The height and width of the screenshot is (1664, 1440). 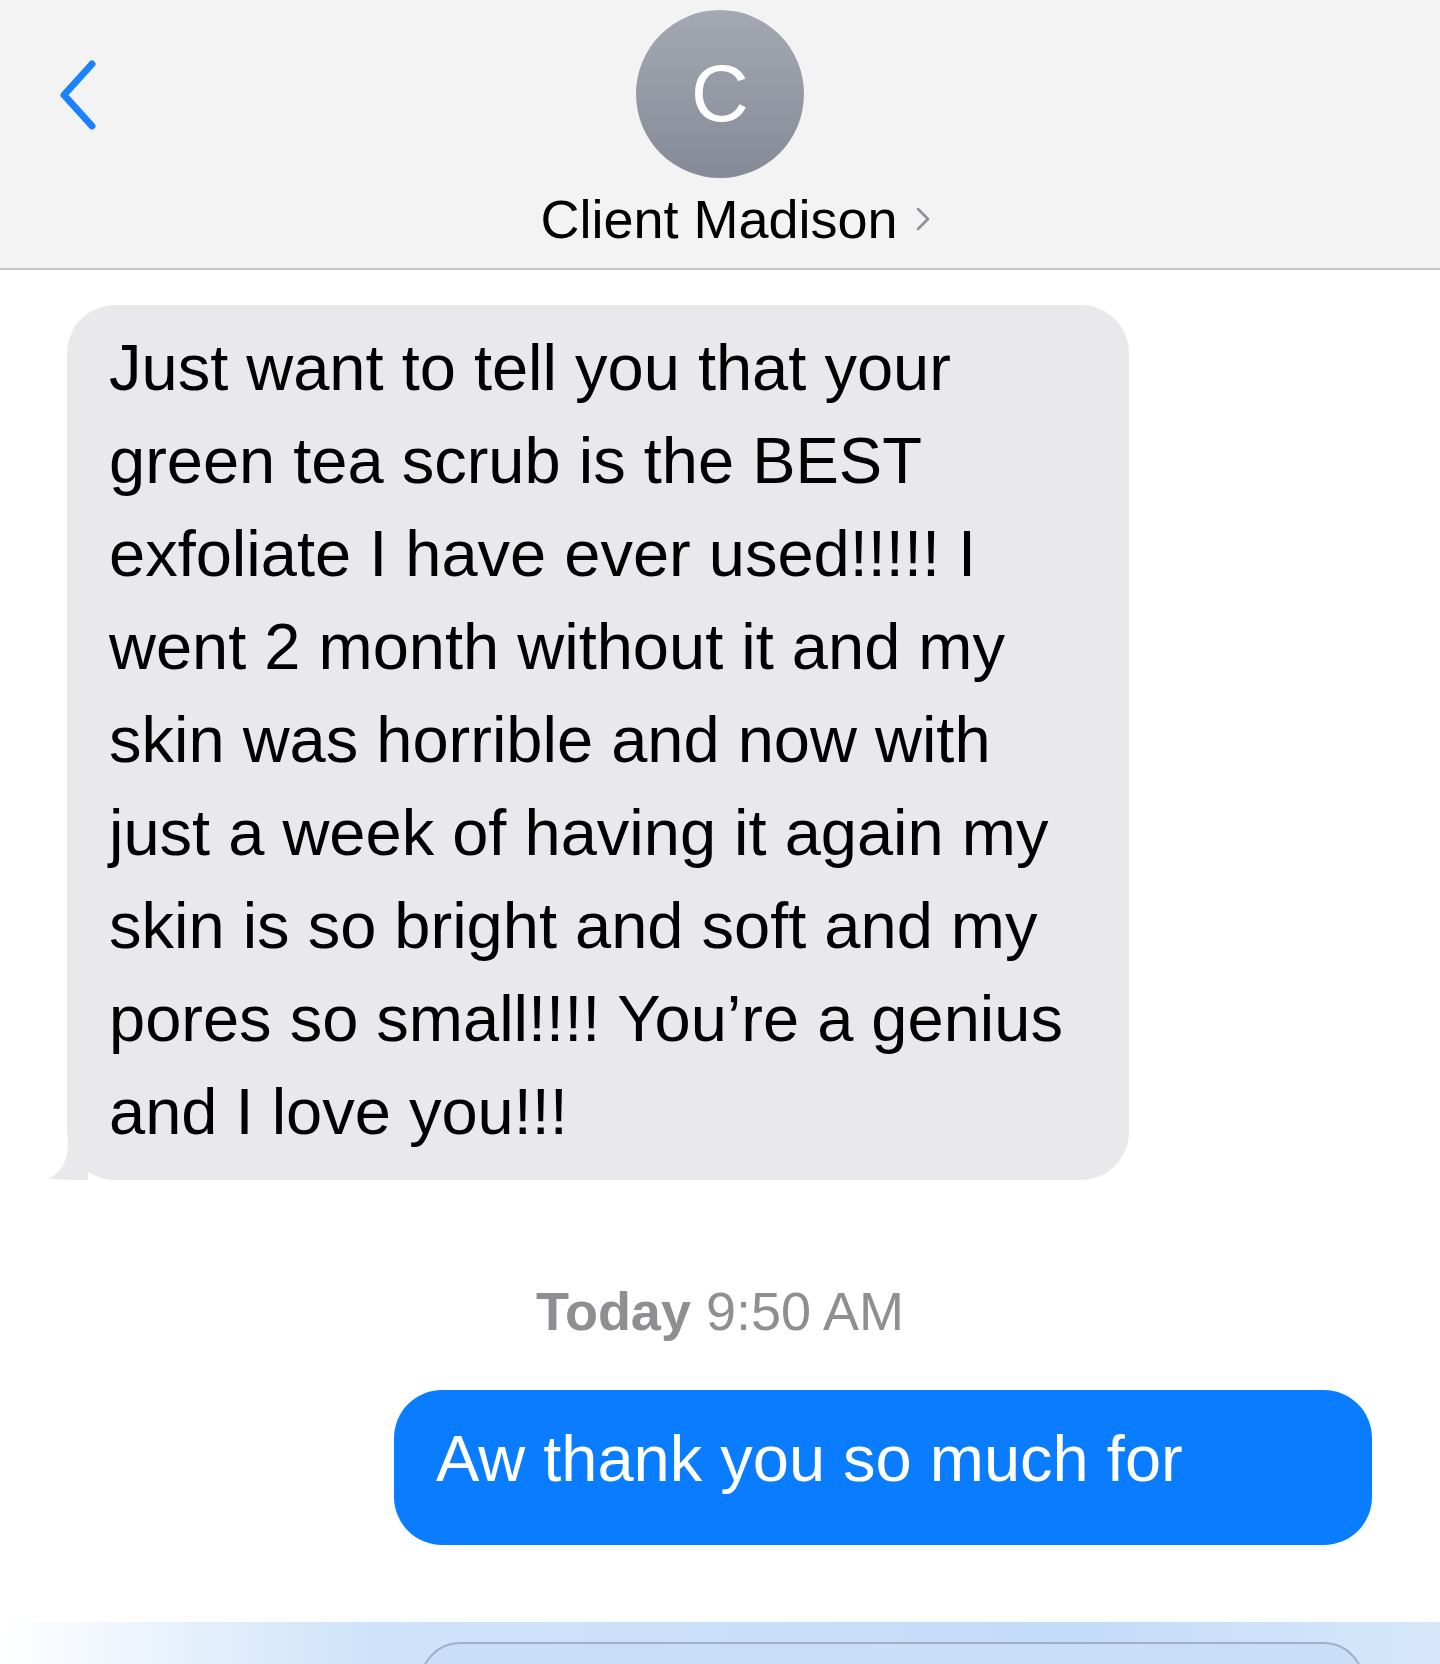 What do you see at coordinates (883, 1467) in the screenshot?
I see `outgoing-message-bubble: Aw thank you so much for` at bounding box center [883, 1467].